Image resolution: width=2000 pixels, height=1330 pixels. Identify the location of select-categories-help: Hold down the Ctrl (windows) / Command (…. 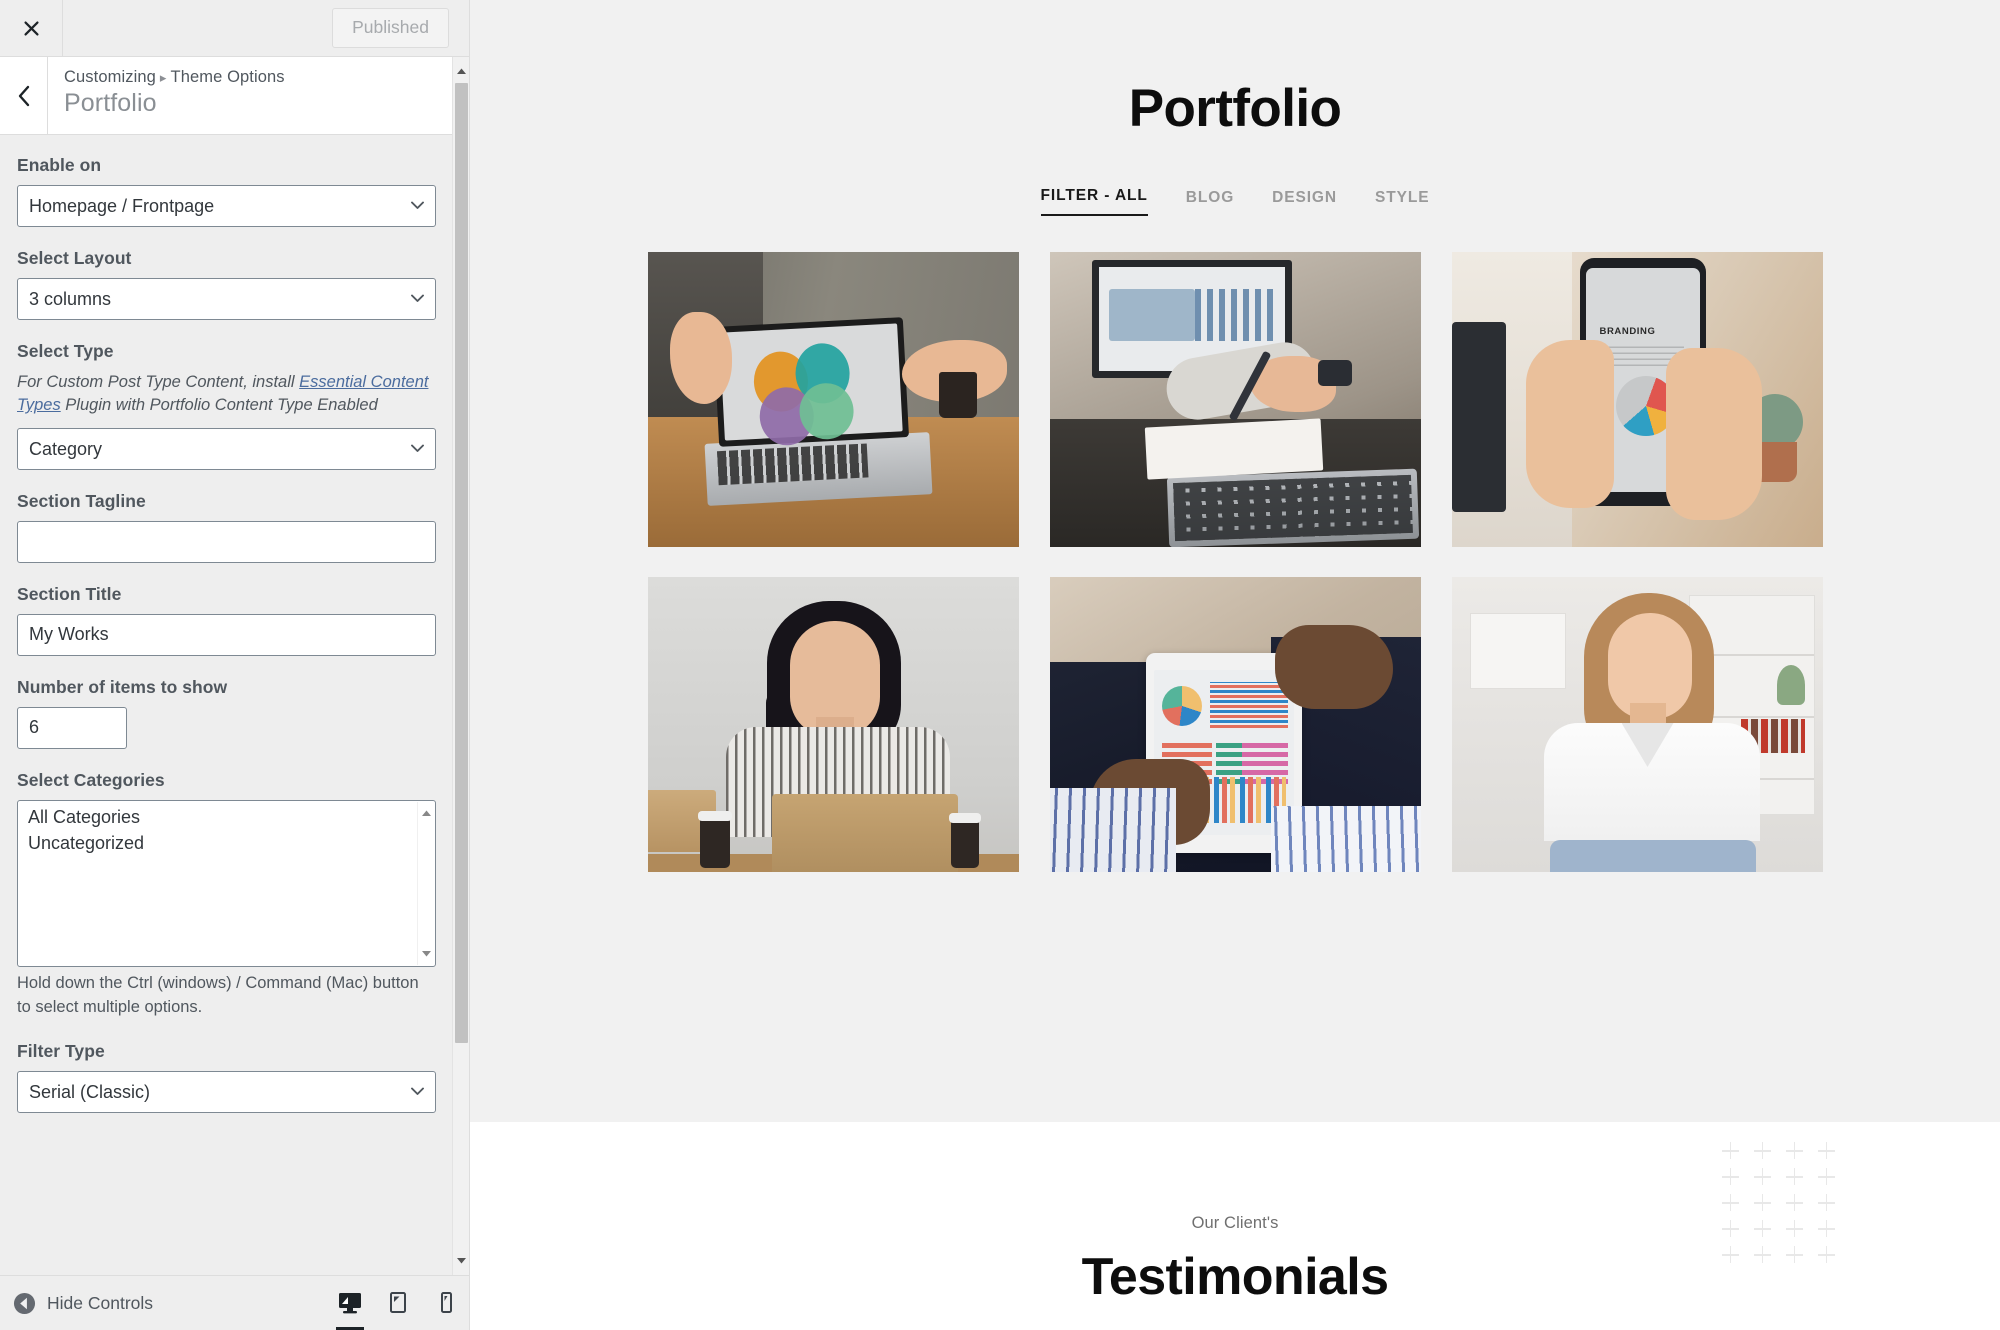
(218, 994).